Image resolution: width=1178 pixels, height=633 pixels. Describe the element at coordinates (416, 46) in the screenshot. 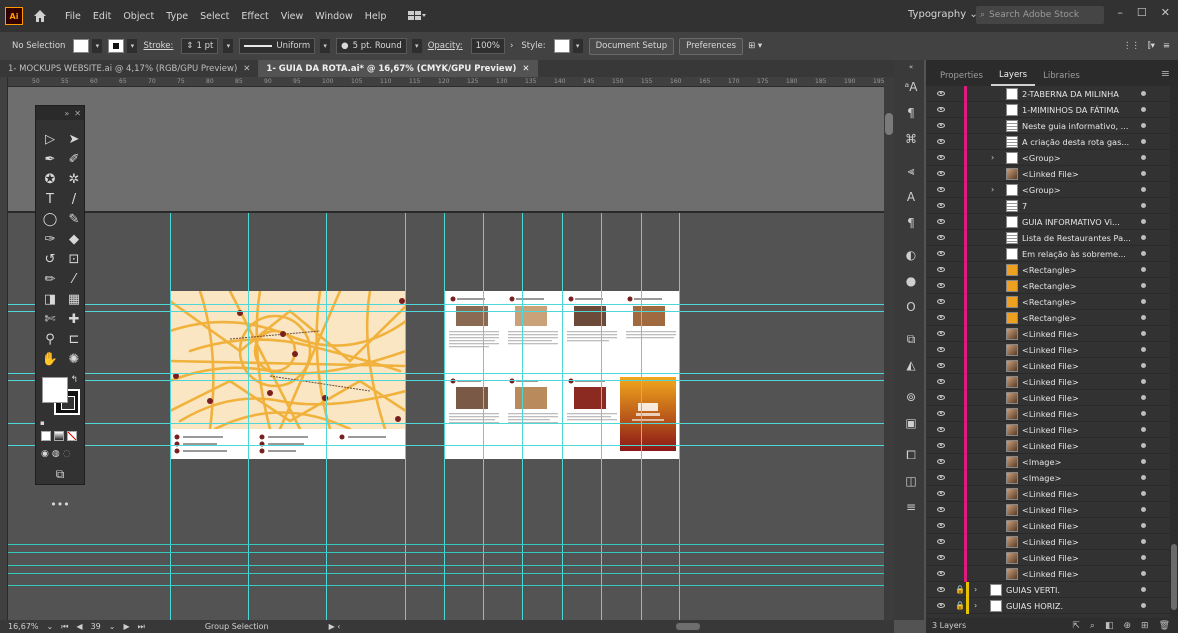

I see `brush-dropdown: ▾` at that location.